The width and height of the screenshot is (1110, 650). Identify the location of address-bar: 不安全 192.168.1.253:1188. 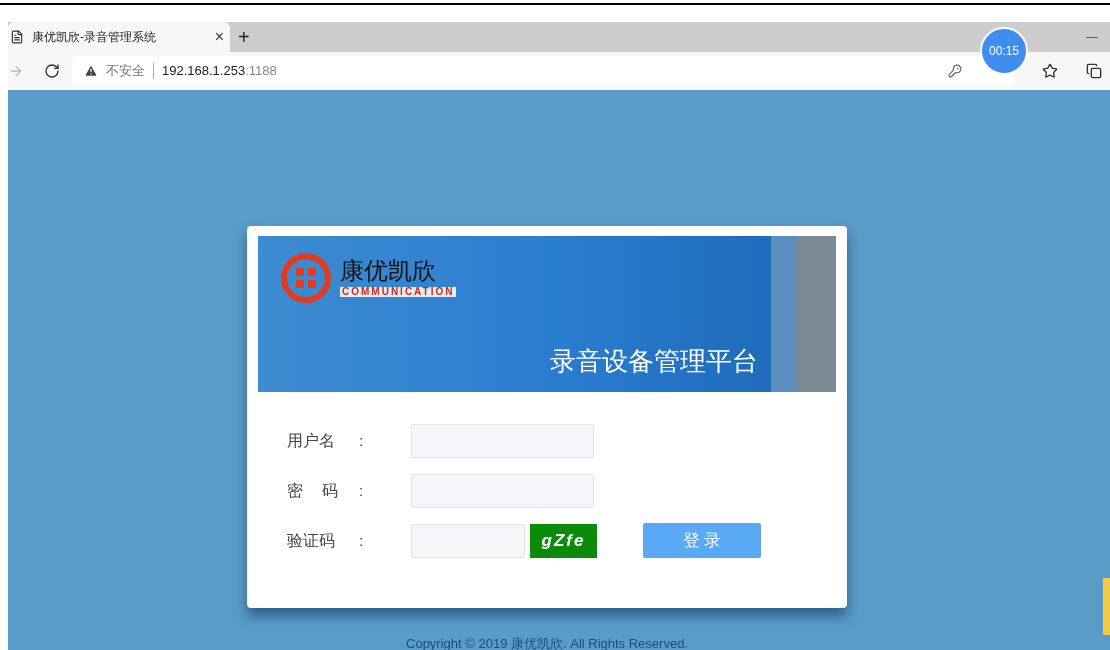
(543, 71).